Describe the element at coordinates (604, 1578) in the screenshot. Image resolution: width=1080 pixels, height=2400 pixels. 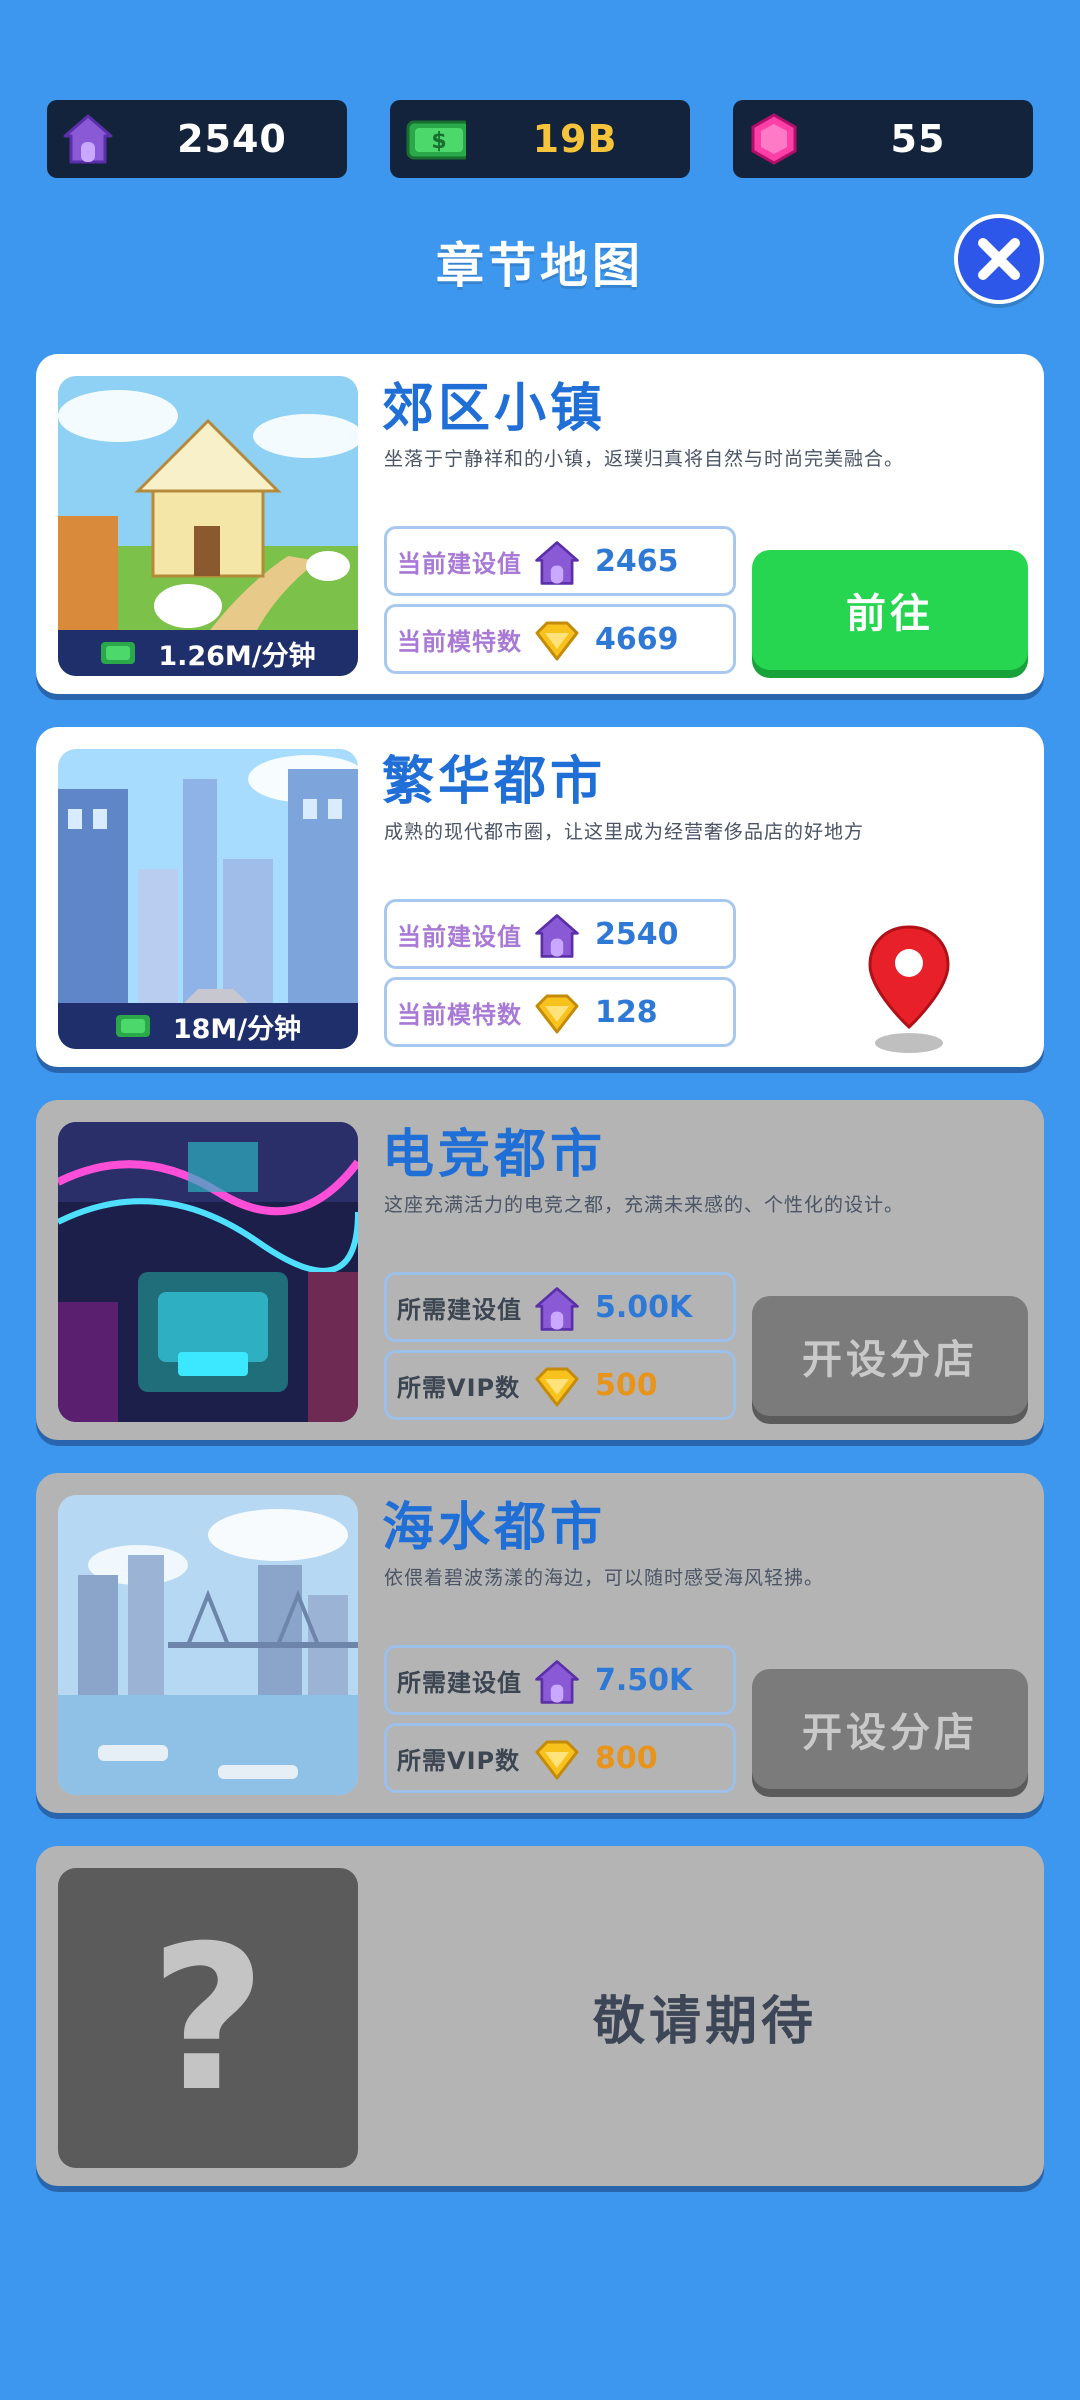
I see `chapter-description: 依偎着碧波荡漾的海边，可以随时感受海风轻拂。` at that location.